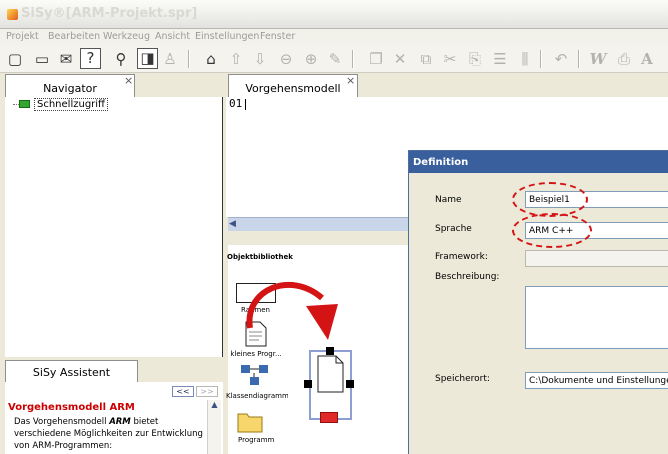 The height and width of the screenshot is (454, 668). I want to click on sprache-label: Sprache, so click(453, 229).